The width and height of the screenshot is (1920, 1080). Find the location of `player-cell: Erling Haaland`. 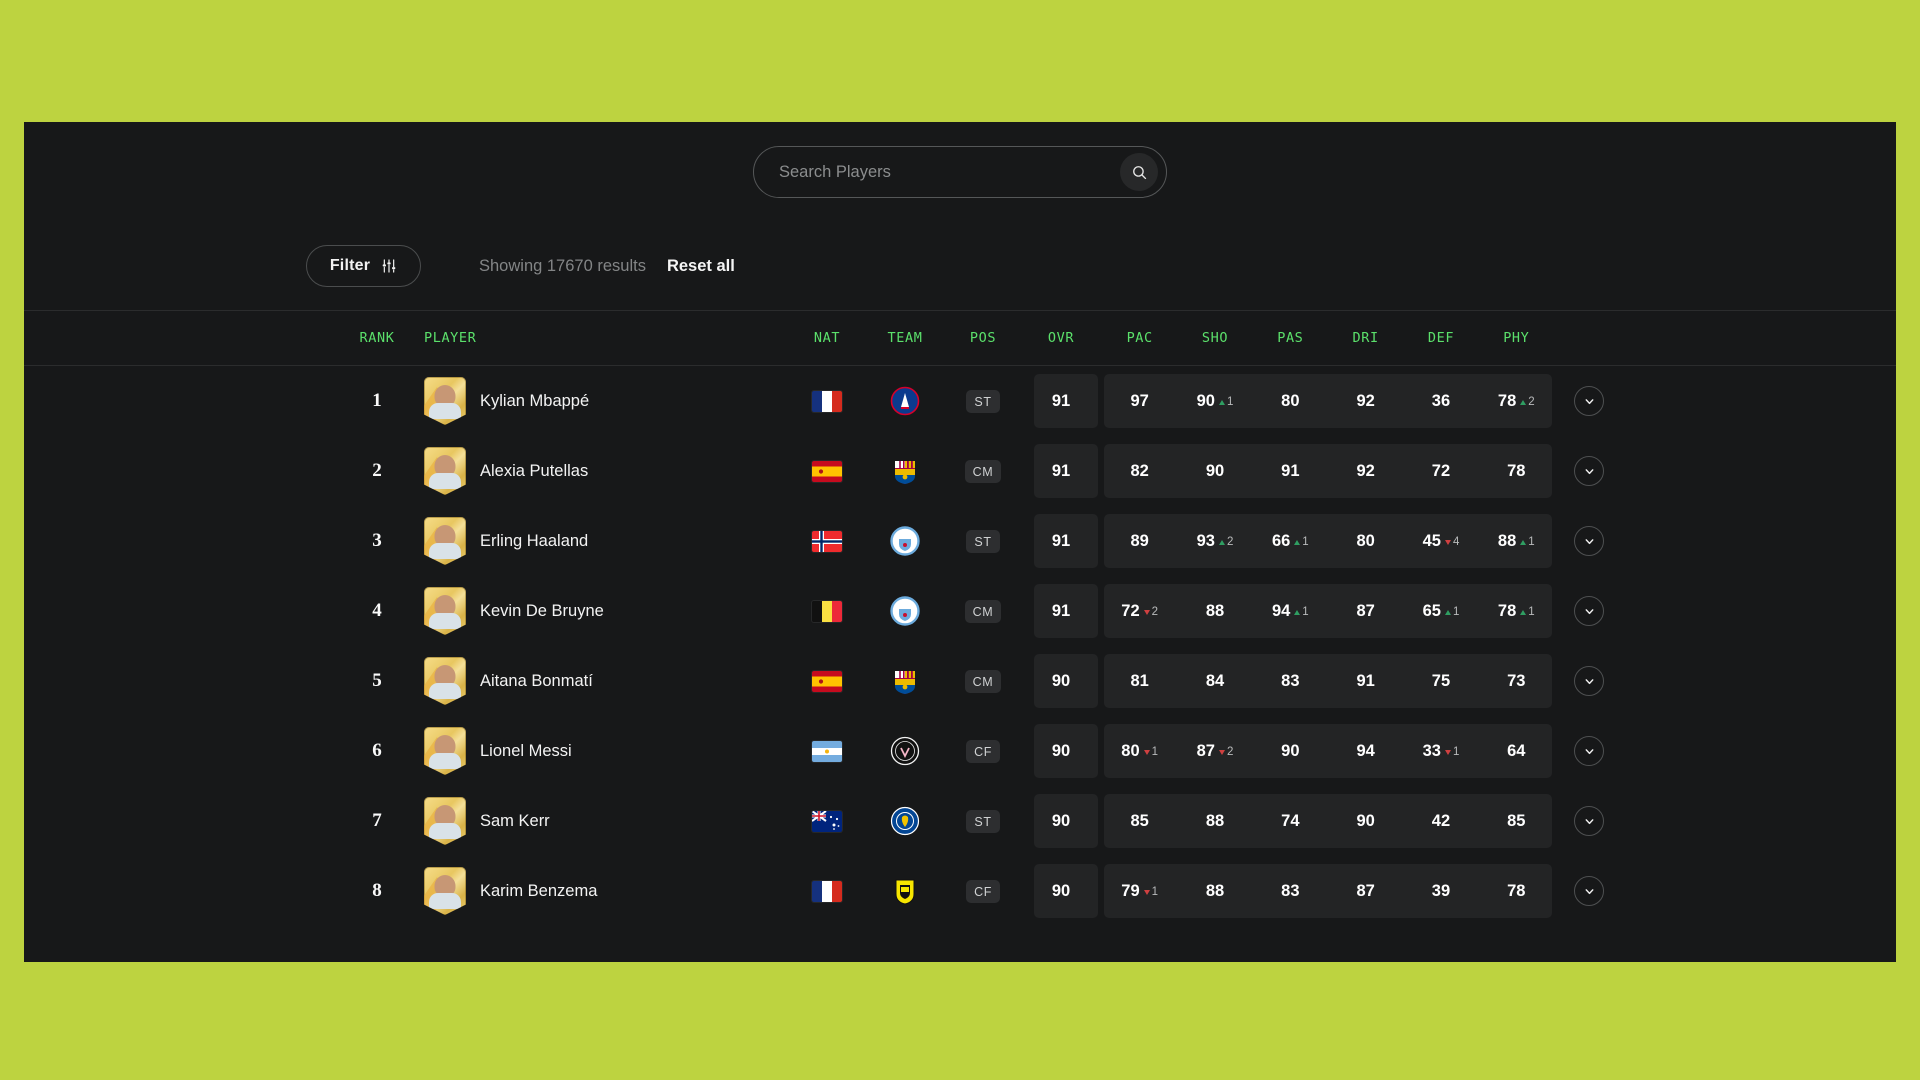

player-cell: Erling Haaland is located at coordinates (604, 541).